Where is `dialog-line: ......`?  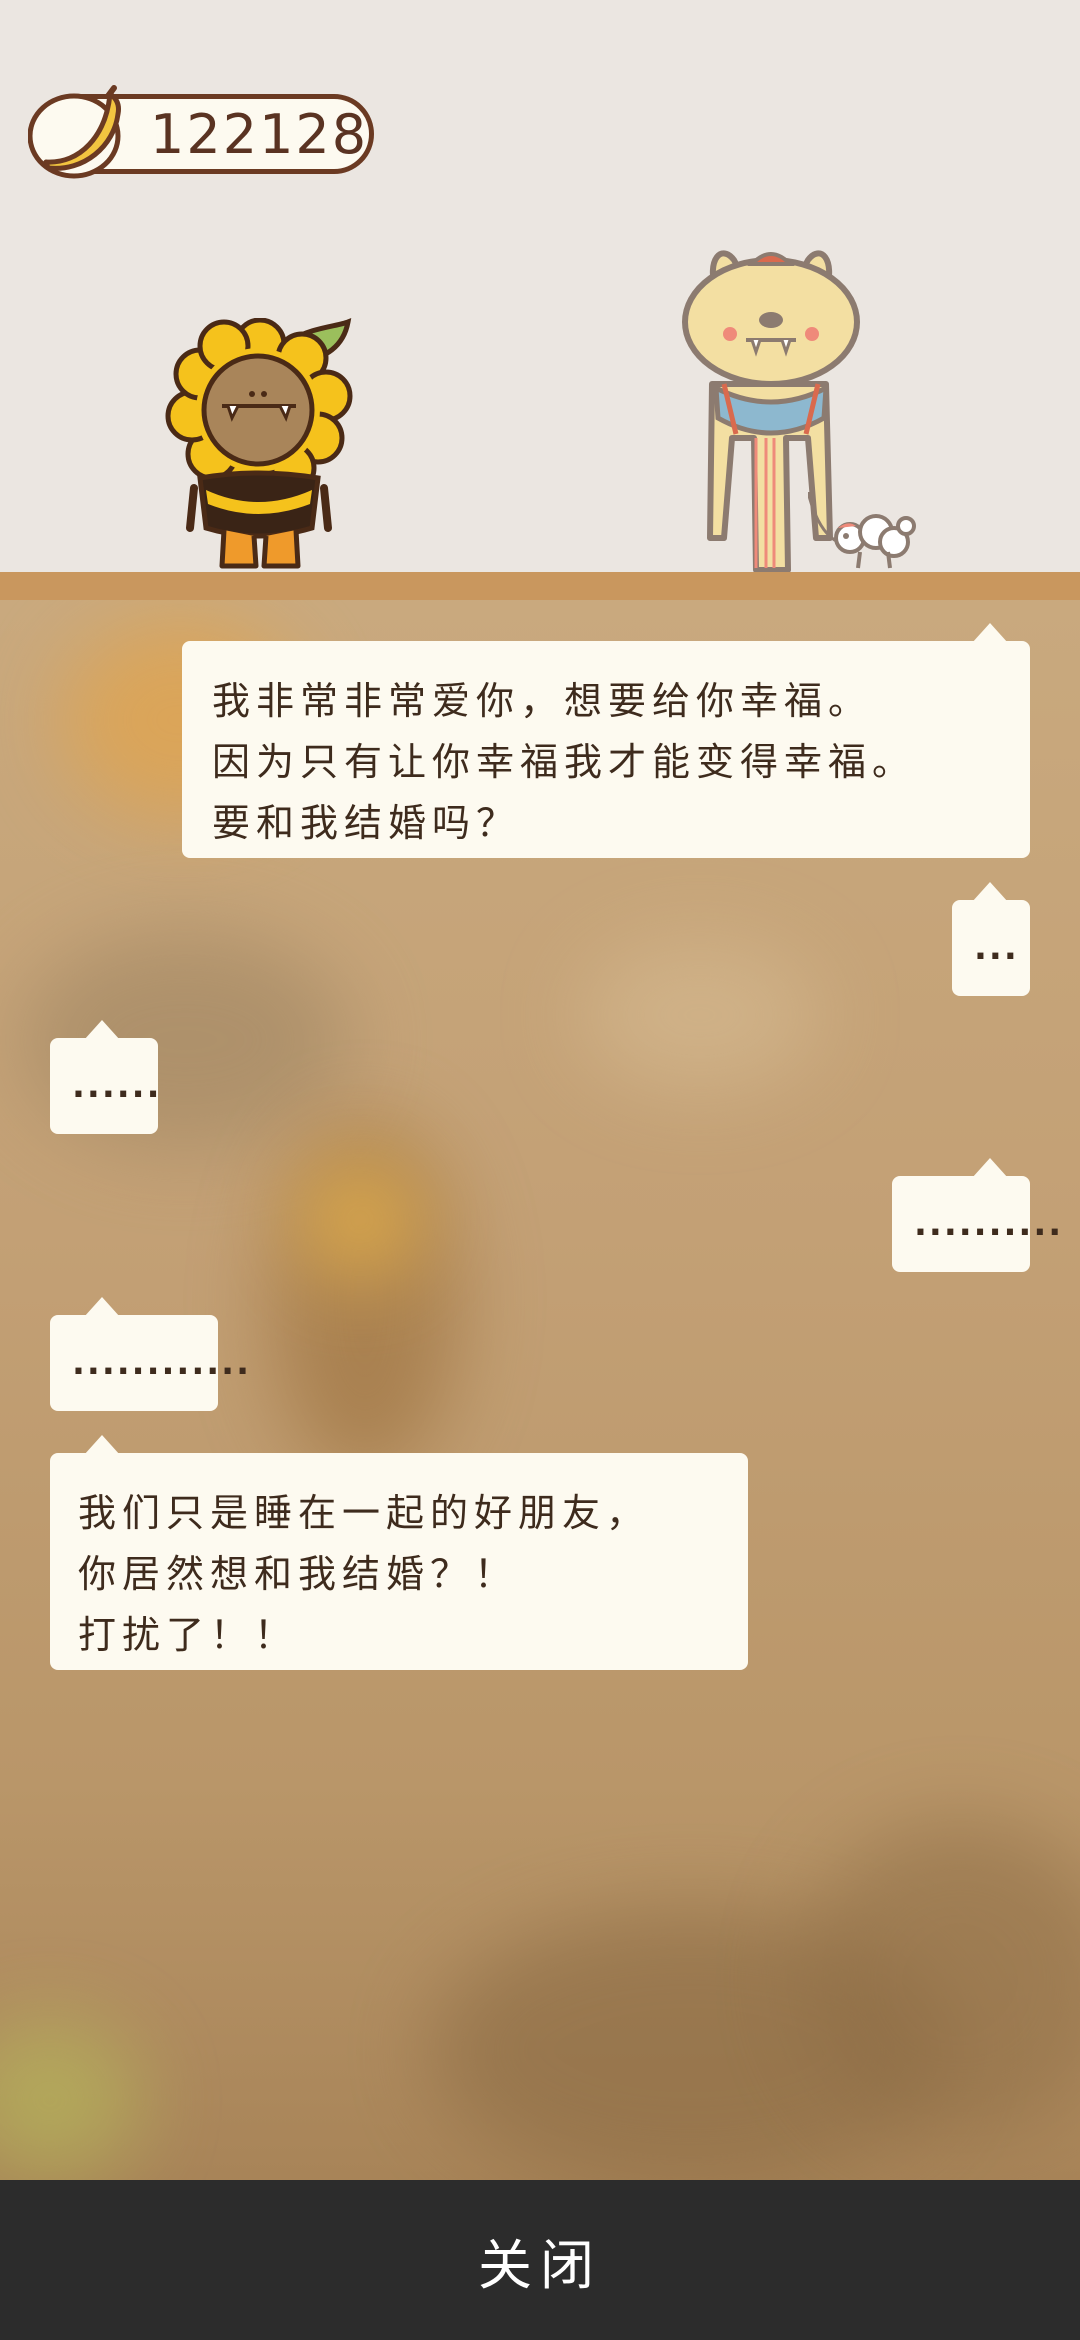 dialog-line: ...... is located at coordinates (117, 1086).